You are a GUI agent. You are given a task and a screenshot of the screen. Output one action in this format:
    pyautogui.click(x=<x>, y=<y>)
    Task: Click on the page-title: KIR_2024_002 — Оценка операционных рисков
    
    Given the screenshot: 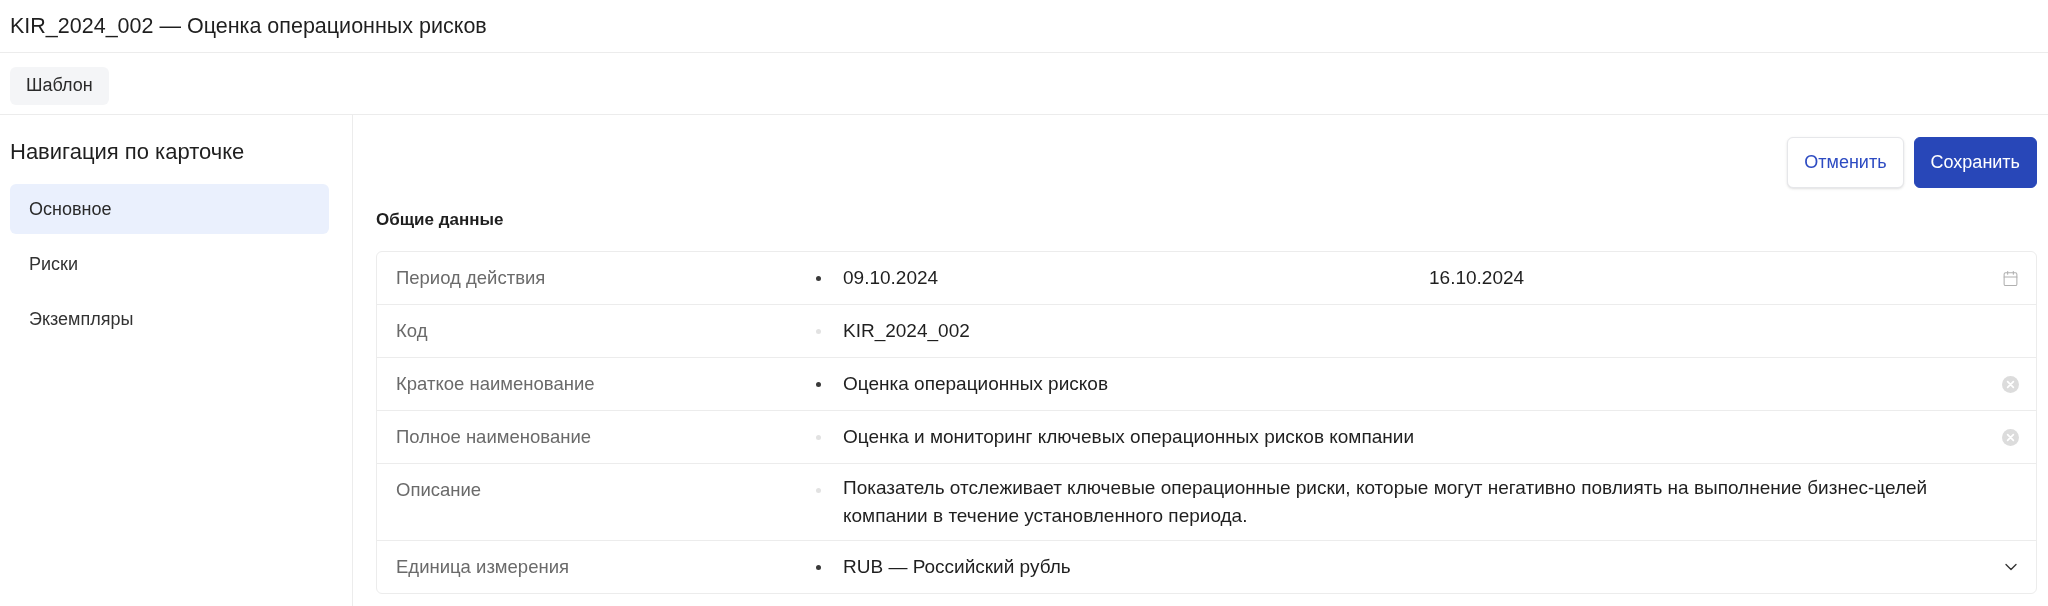 What is the action you would take?
    pyautogui.click(x=248, y=26)
    